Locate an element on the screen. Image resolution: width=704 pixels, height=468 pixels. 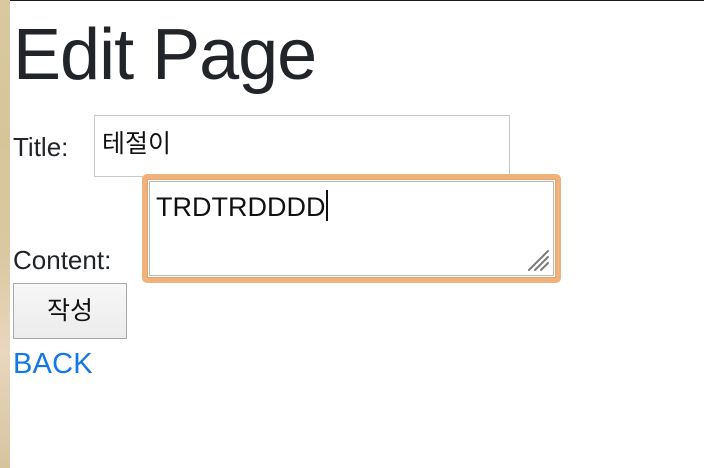
content-label: Content: is located at coordinates (62, 260).